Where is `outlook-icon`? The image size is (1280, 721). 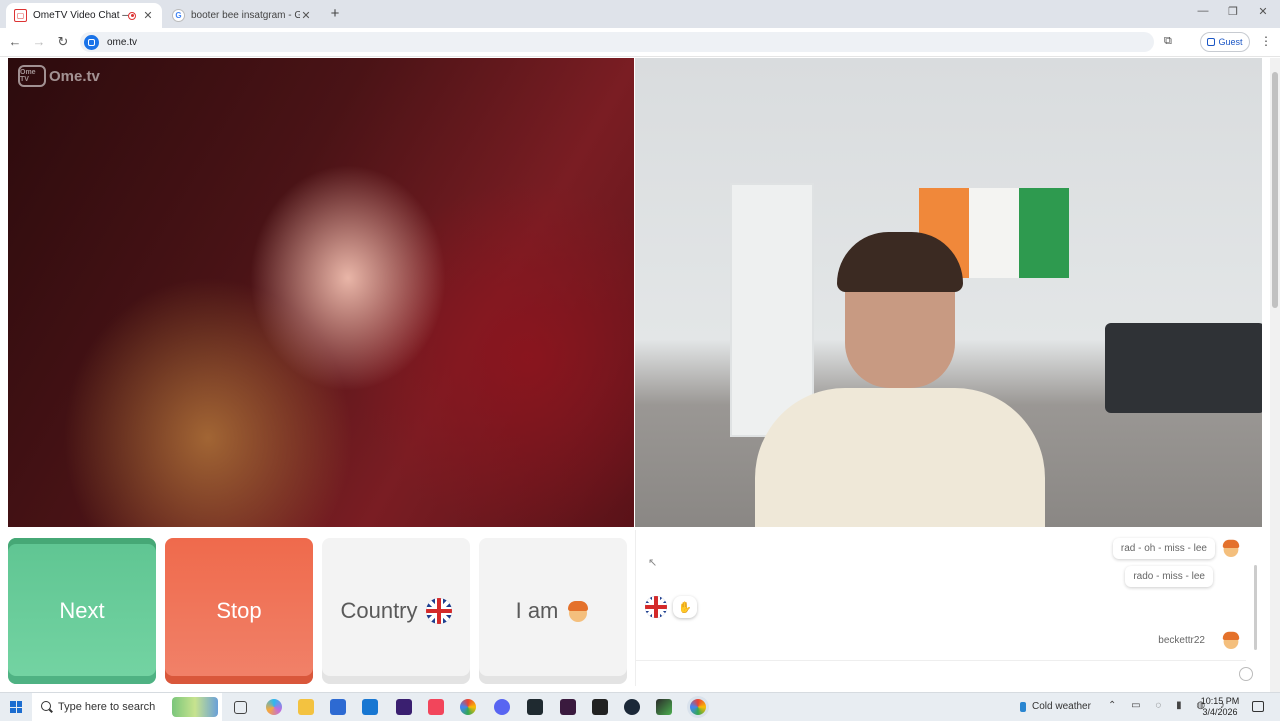 outlook-icon is located at coordinates (370, 707).